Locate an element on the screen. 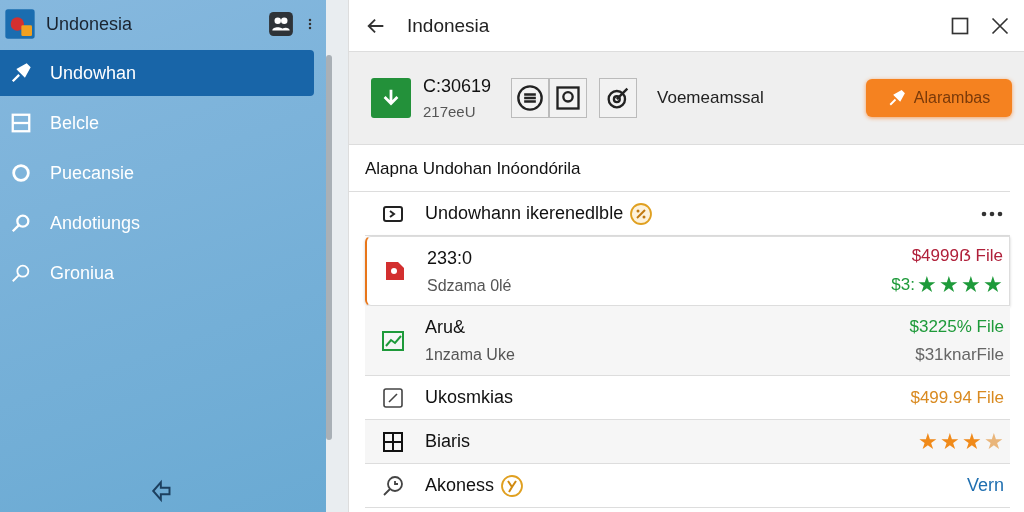 The image size is (1024, 512). section-heading: Alapna Undohan Inóondórila is located at coordinates (679, 168).